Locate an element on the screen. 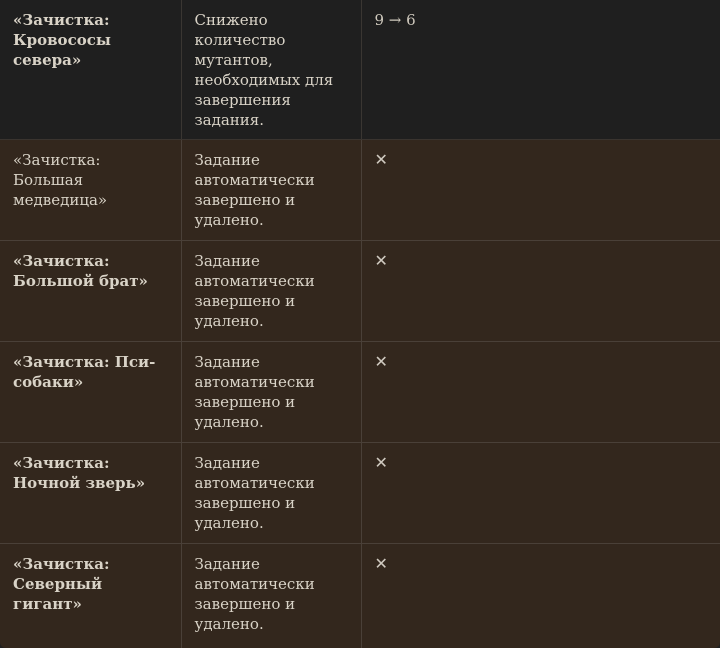 The image size is (720, 648). change-cell: 9 → 6 is located at coordinates (540, 70).